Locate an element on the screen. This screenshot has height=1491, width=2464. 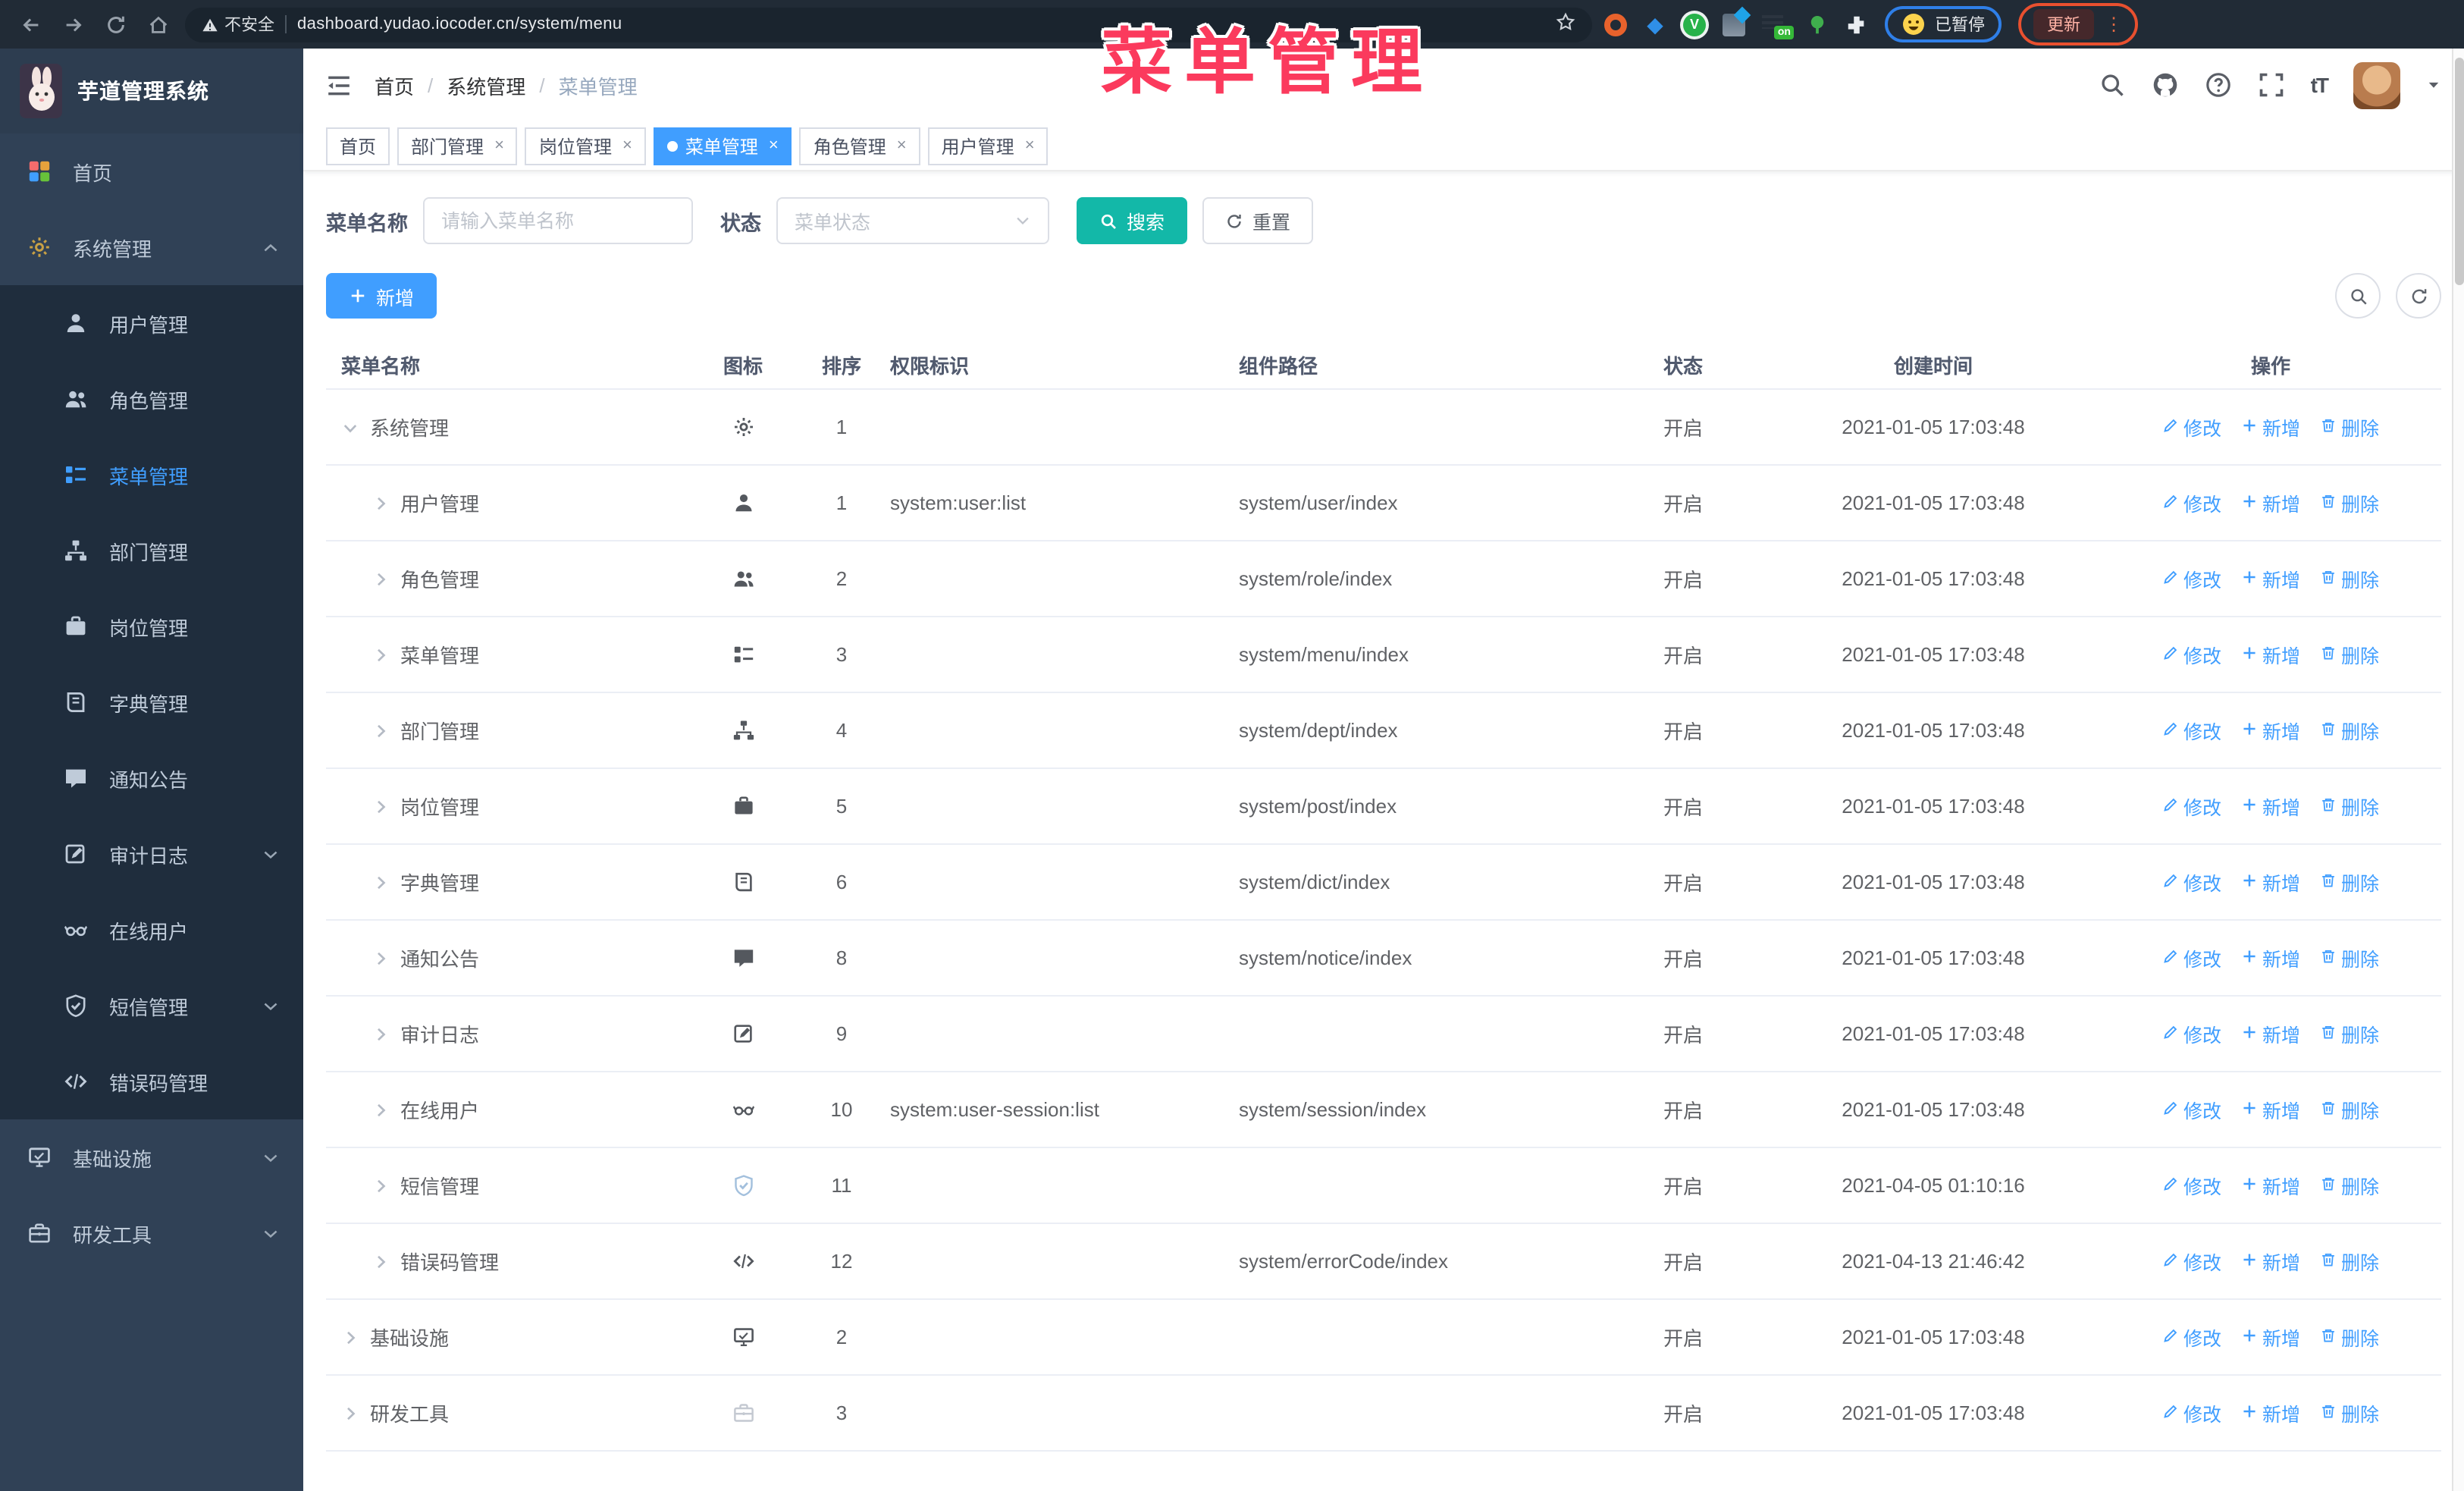
sidebar-item-menu: 菜单管理 is located at coordinates (151, 475).